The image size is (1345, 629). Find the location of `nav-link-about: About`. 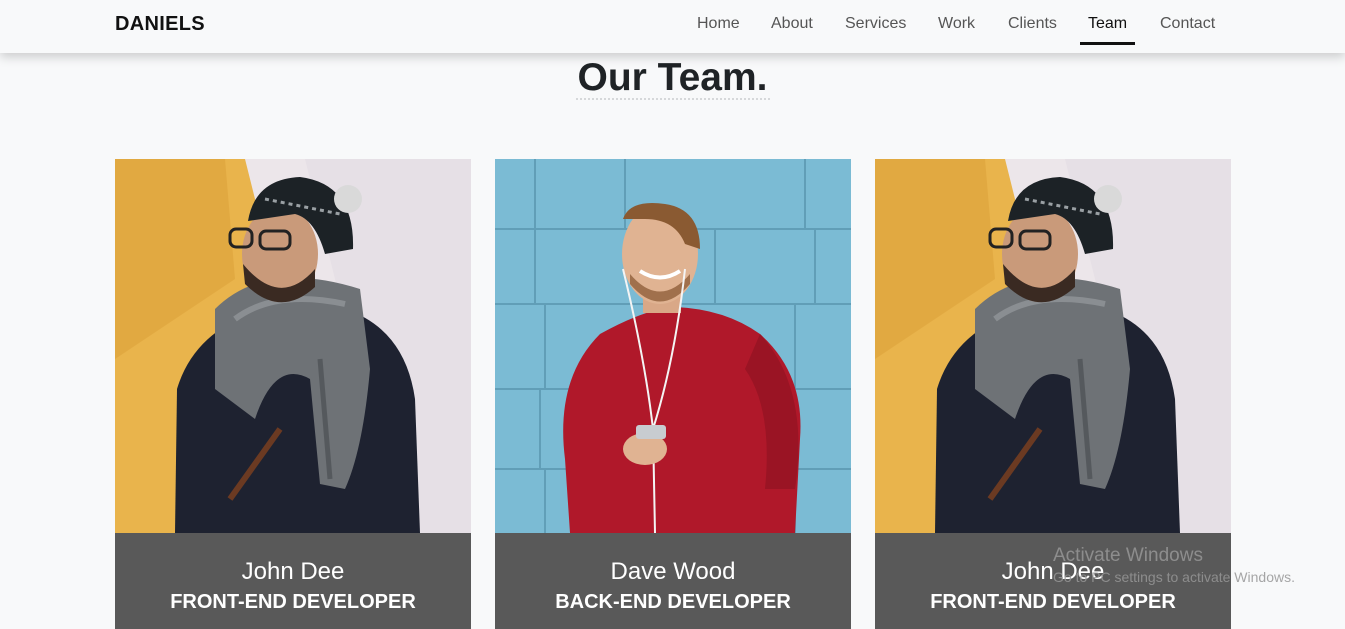

nav-link-about: About is located at coordinates (792, 24).